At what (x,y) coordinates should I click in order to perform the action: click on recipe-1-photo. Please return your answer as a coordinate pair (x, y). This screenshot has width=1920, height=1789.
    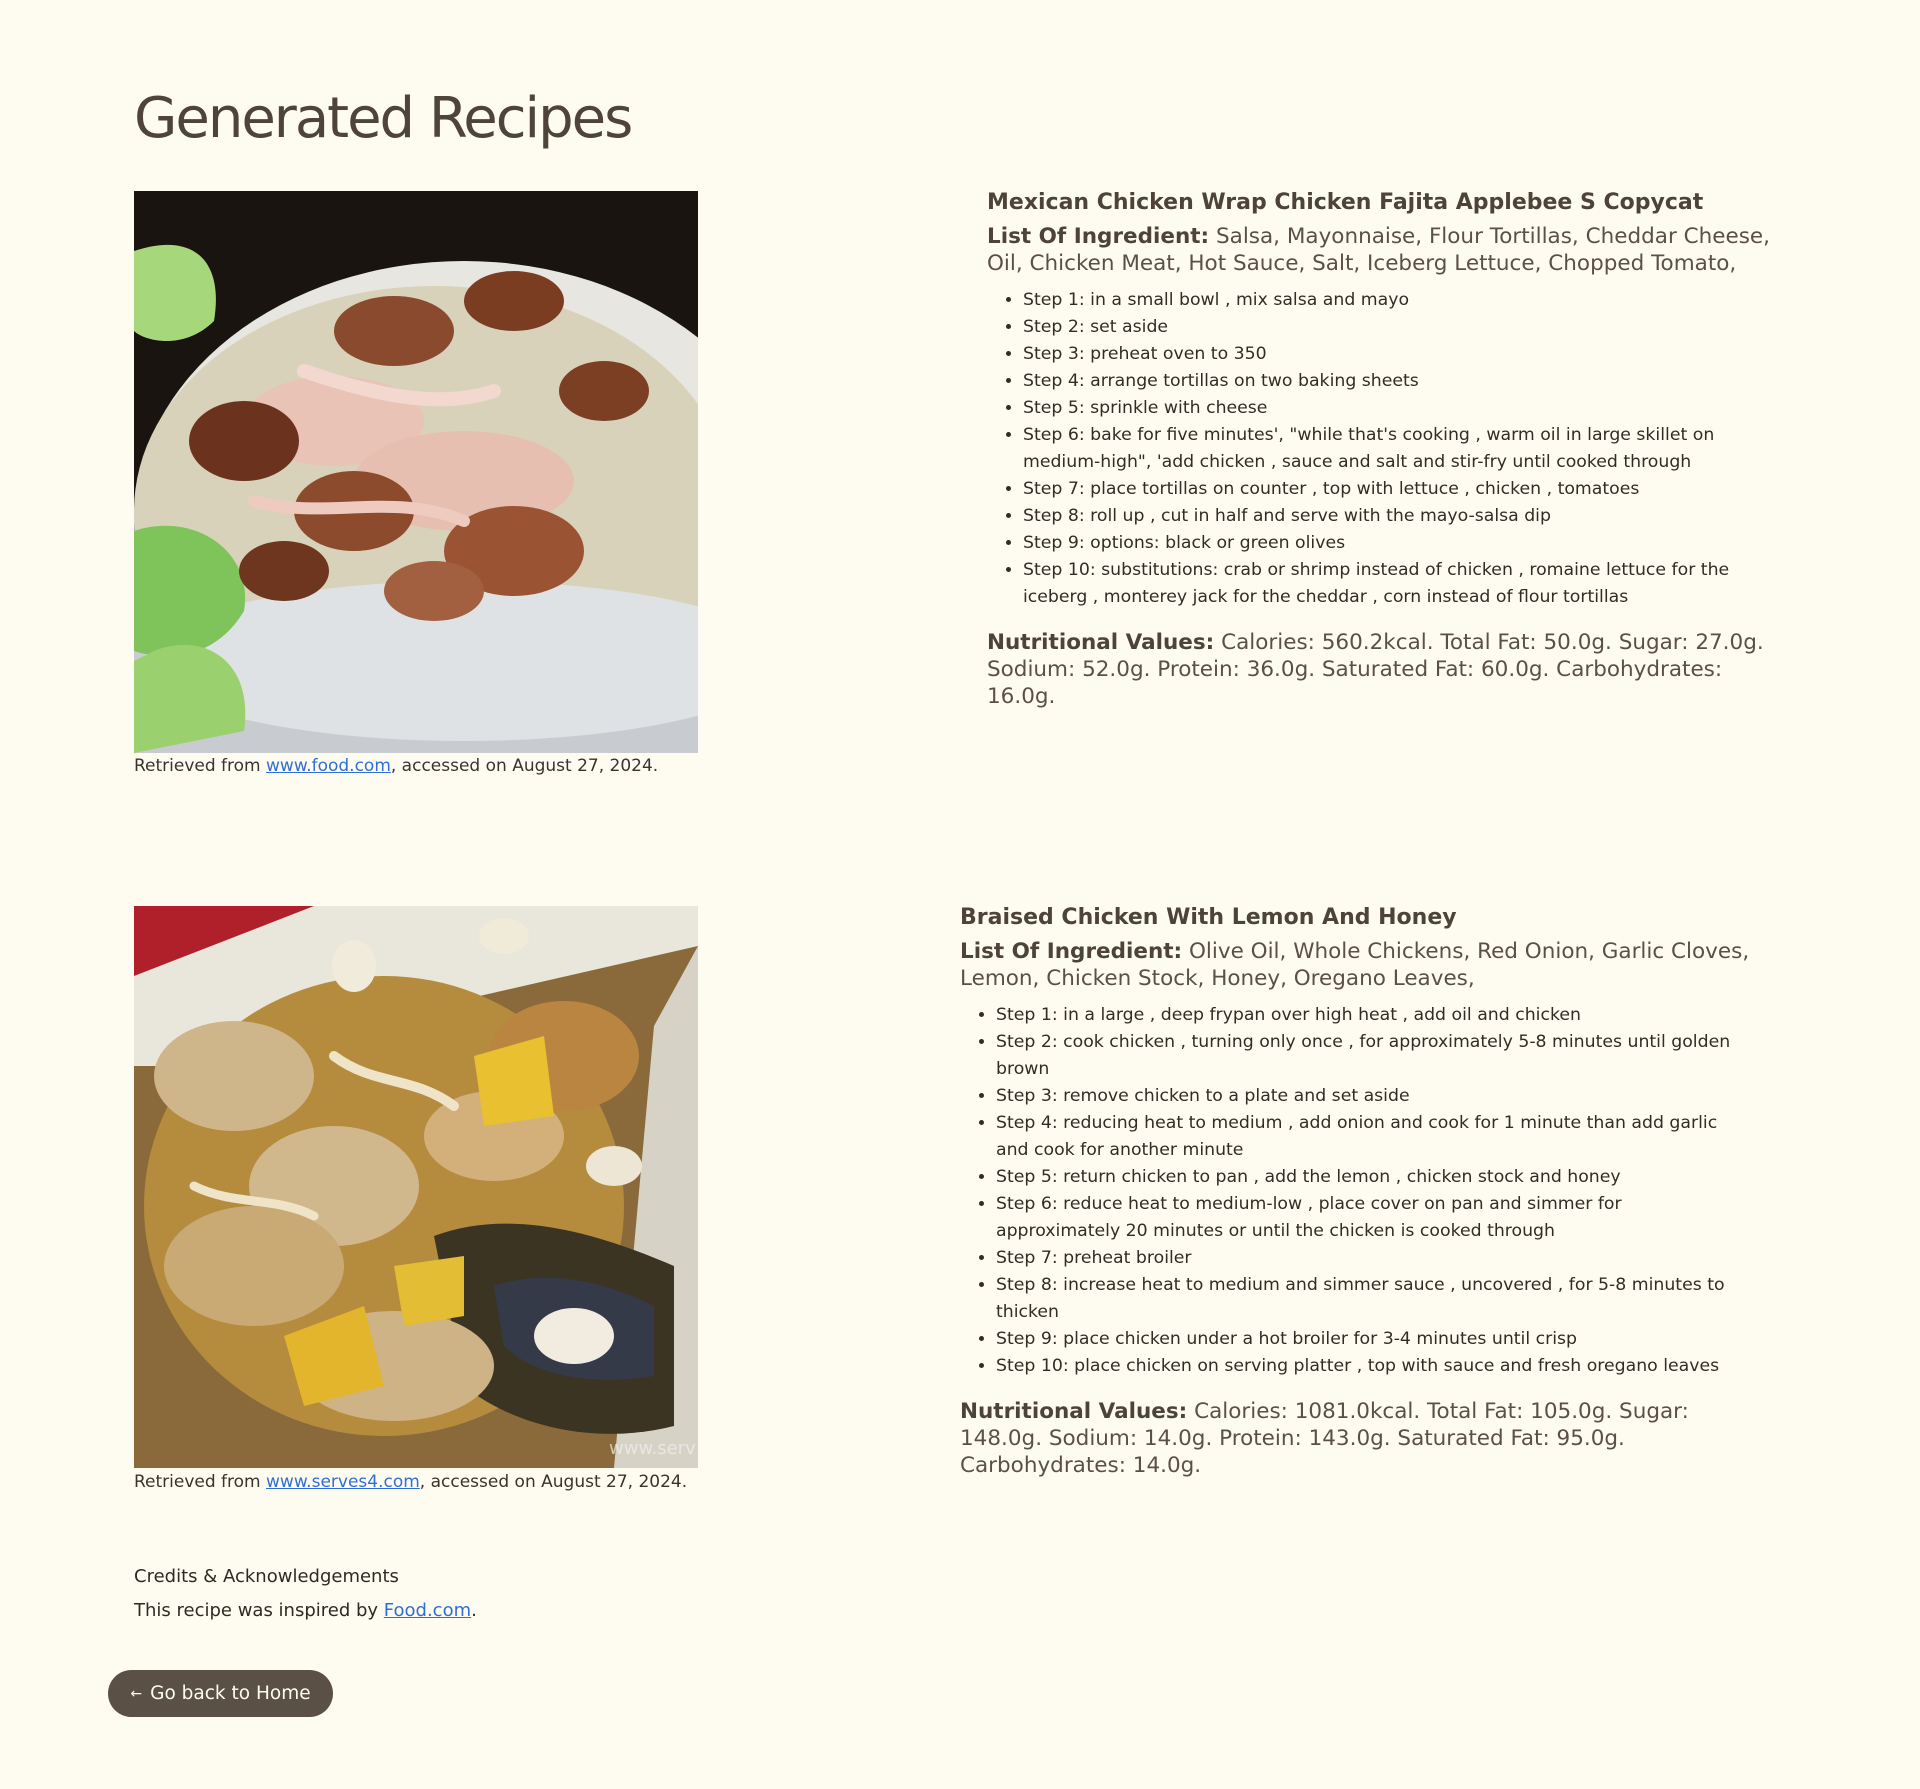
    Looking at the image, I should click on (416, 472).